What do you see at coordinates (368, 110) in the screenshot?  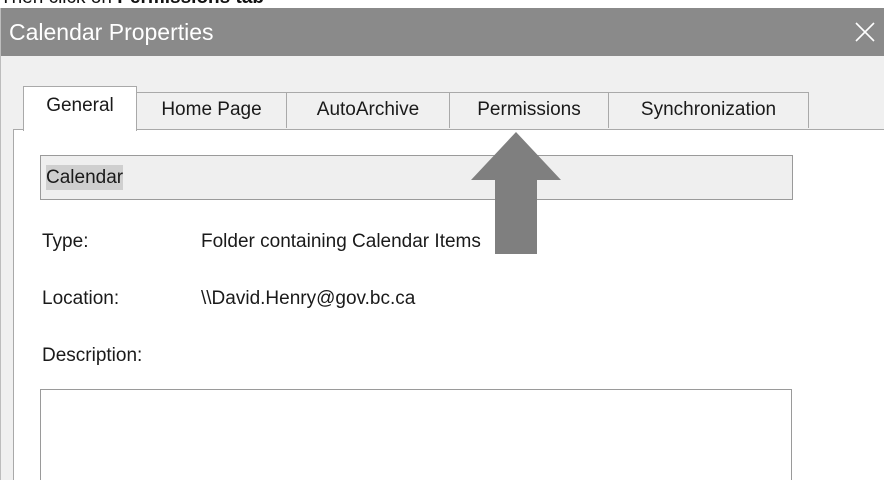 I see `tab-autoarchive: AutoArchive` at bounding box center [368, 110].